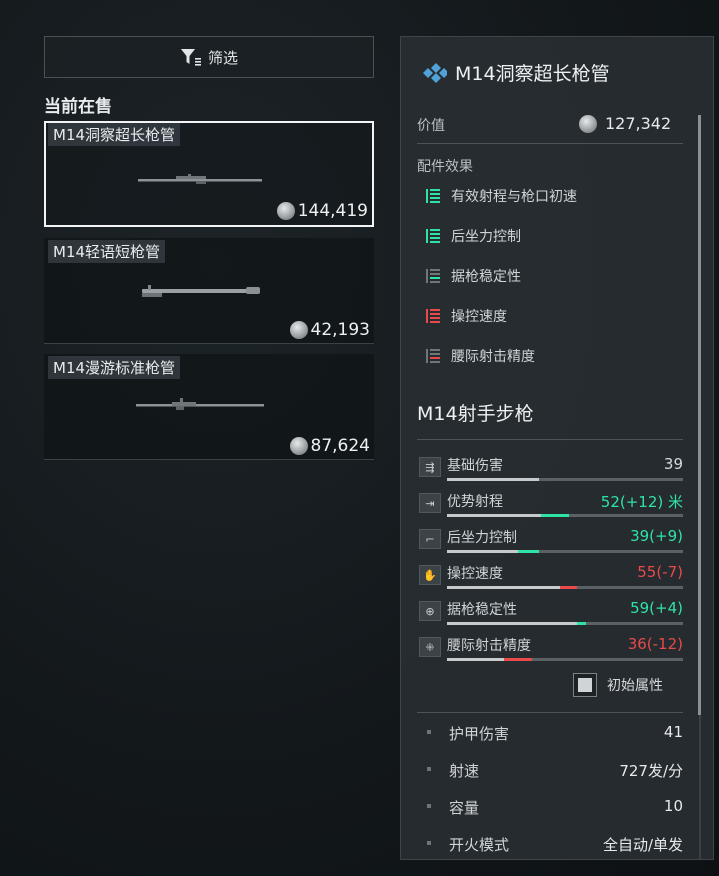 The image size is (719, 876). Describe the element at coordinates (641, 502) in the screenshot. I see `stat-value: 52(+12) 米` at that location.